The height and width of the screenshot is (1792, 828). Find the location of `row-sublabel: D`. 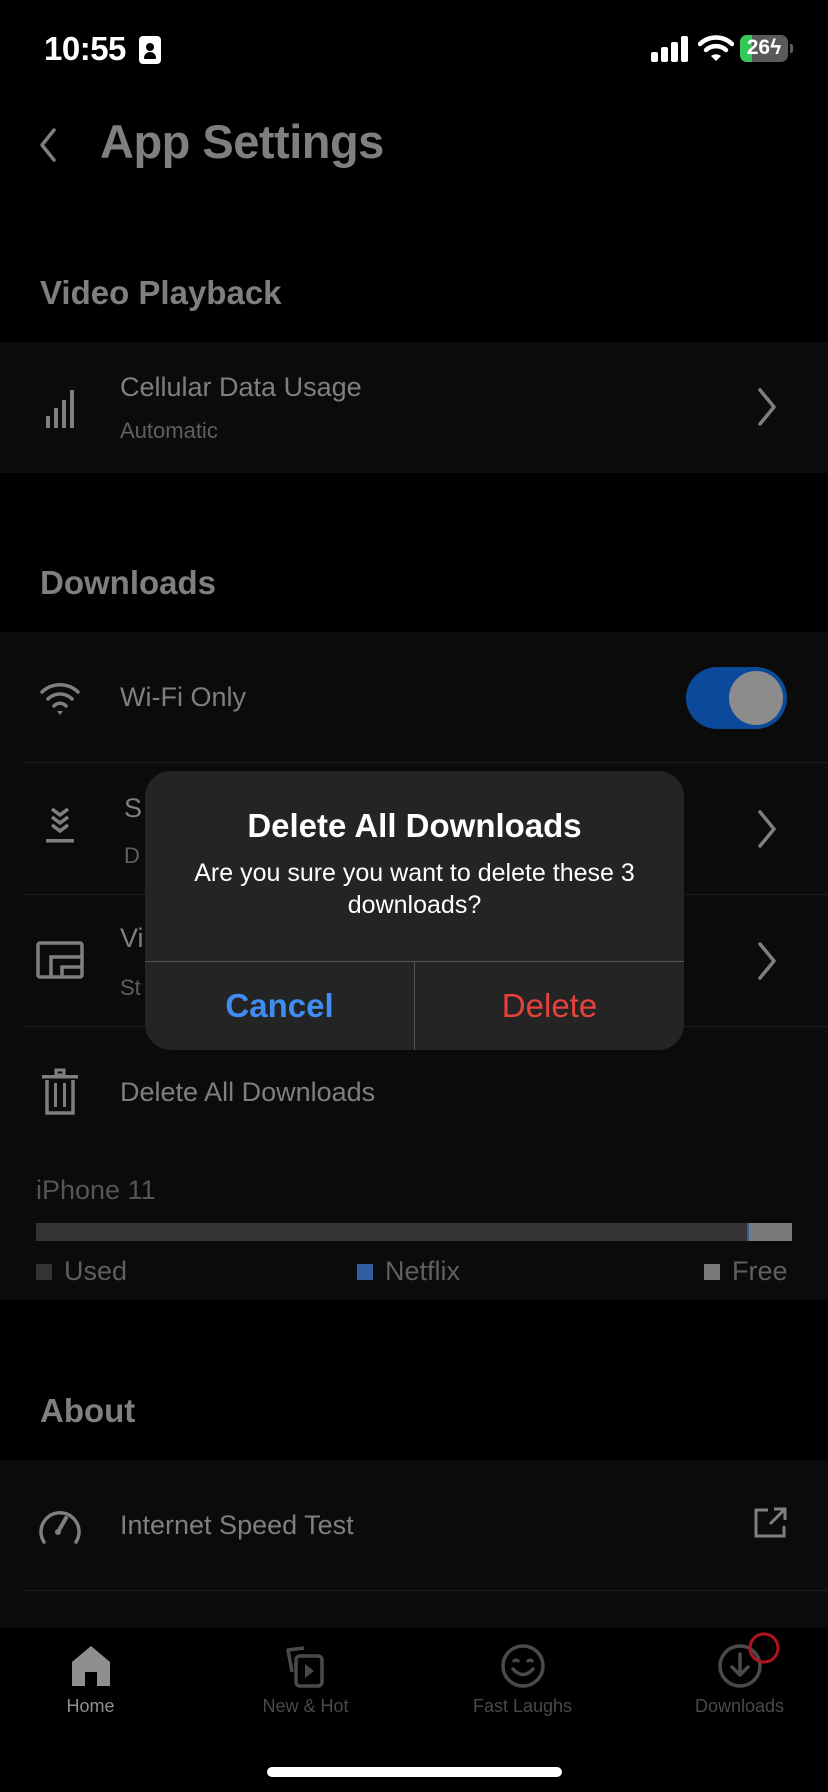

row-sublabel: D is located at coordinates (132, 855).